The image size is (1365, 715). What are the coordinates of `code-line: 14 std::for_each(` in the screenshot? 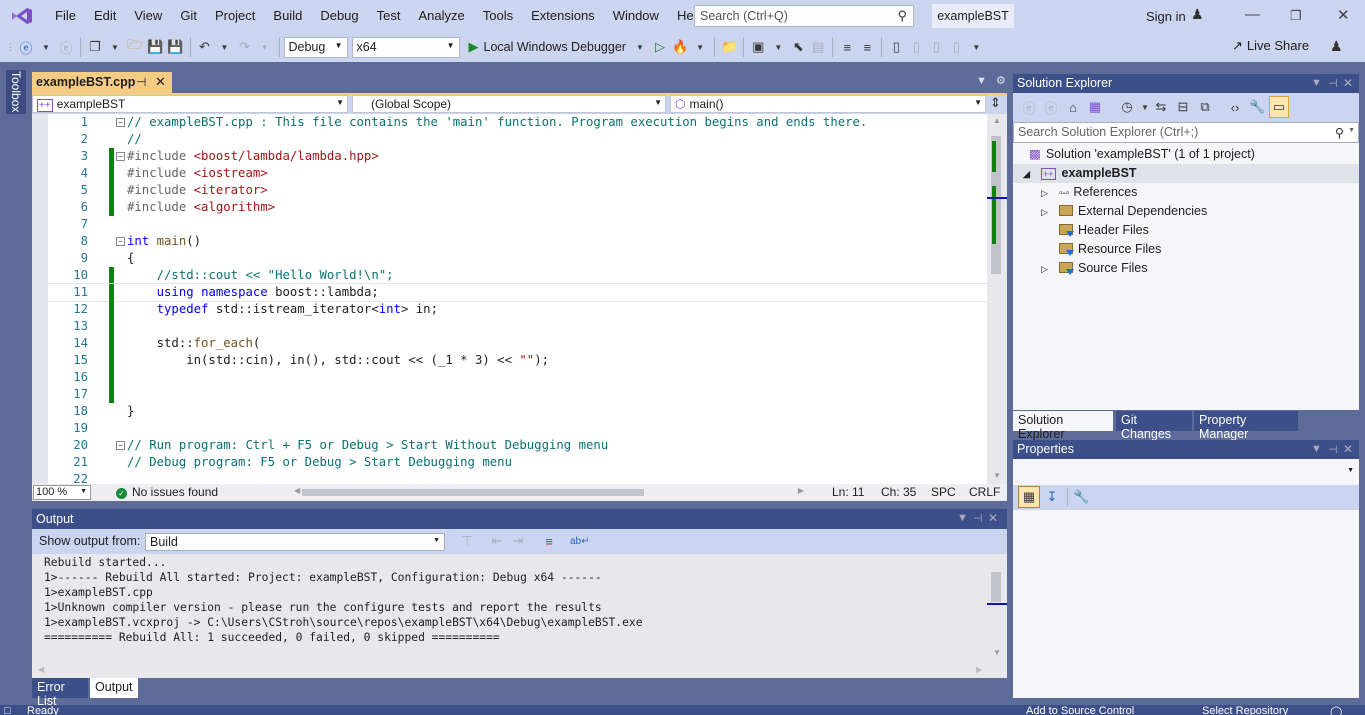 It's located at (509, 343).